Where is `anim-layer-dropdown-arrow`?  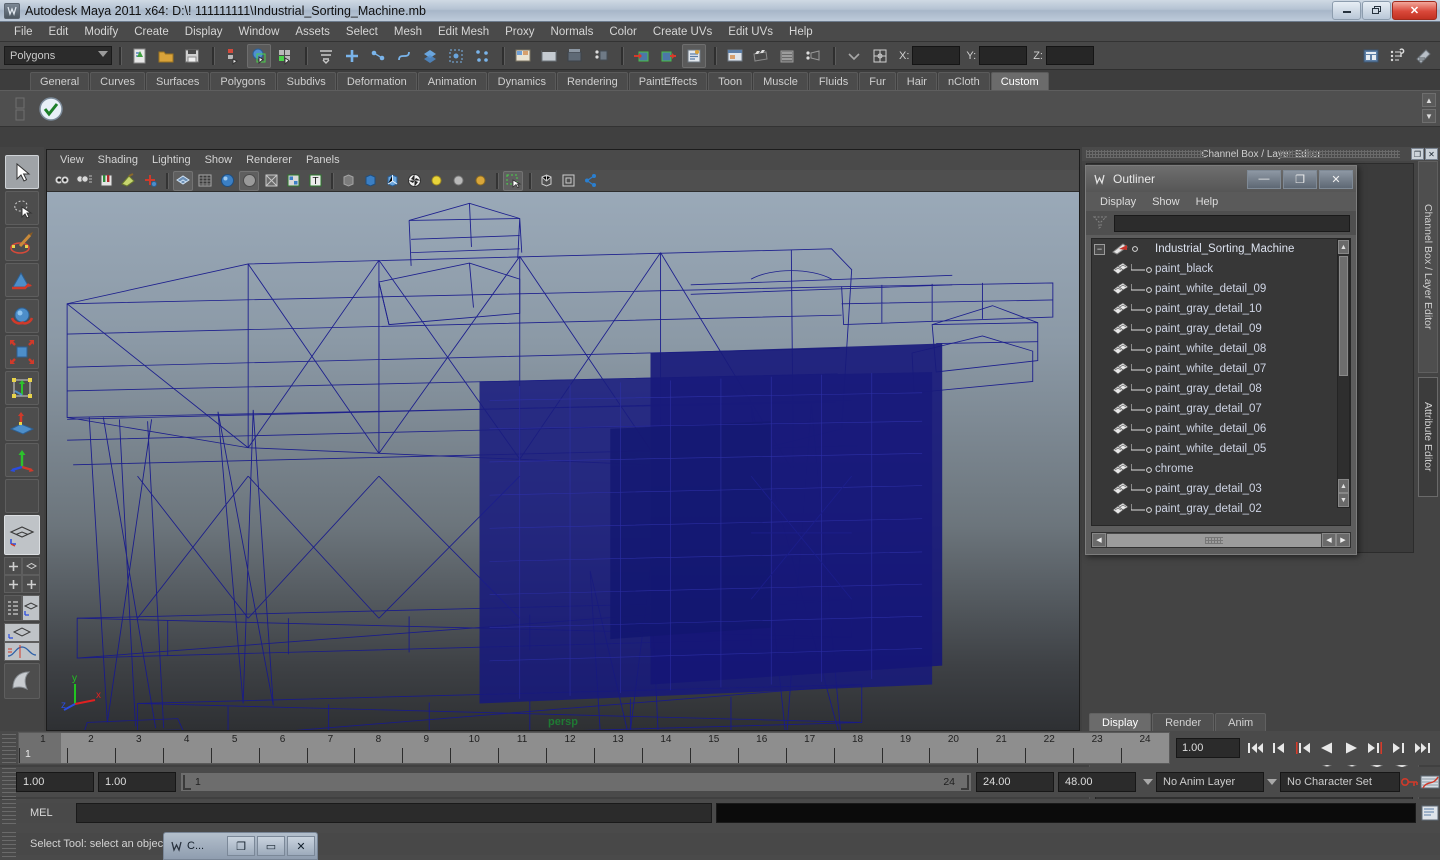 anim-layer-dropdown-arrow is located at coordinates (1148, 782).